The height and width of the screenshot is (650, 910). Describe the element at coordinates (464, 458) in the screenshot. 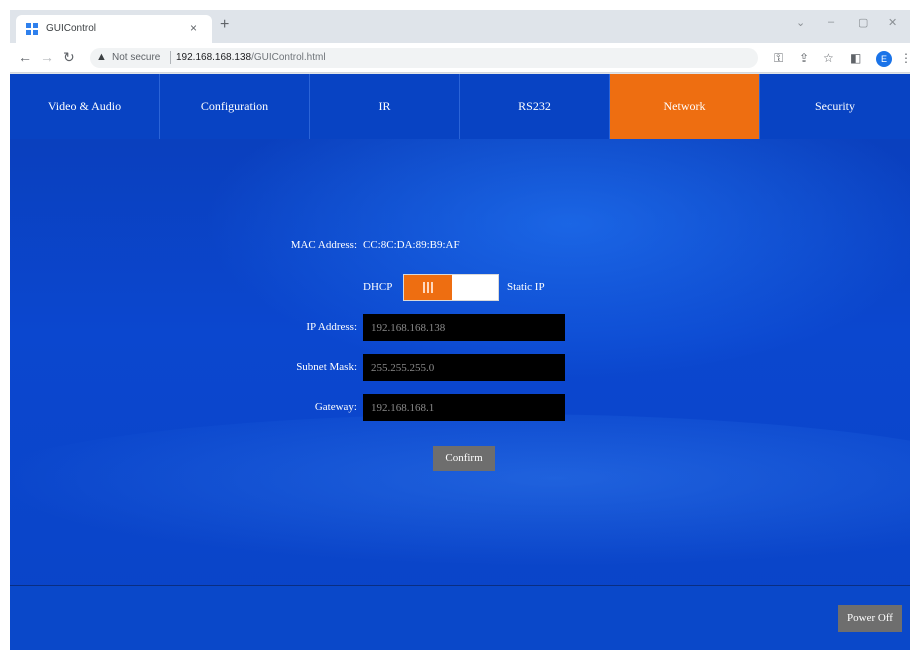

I see `confirm-button: Confirm` at that location.